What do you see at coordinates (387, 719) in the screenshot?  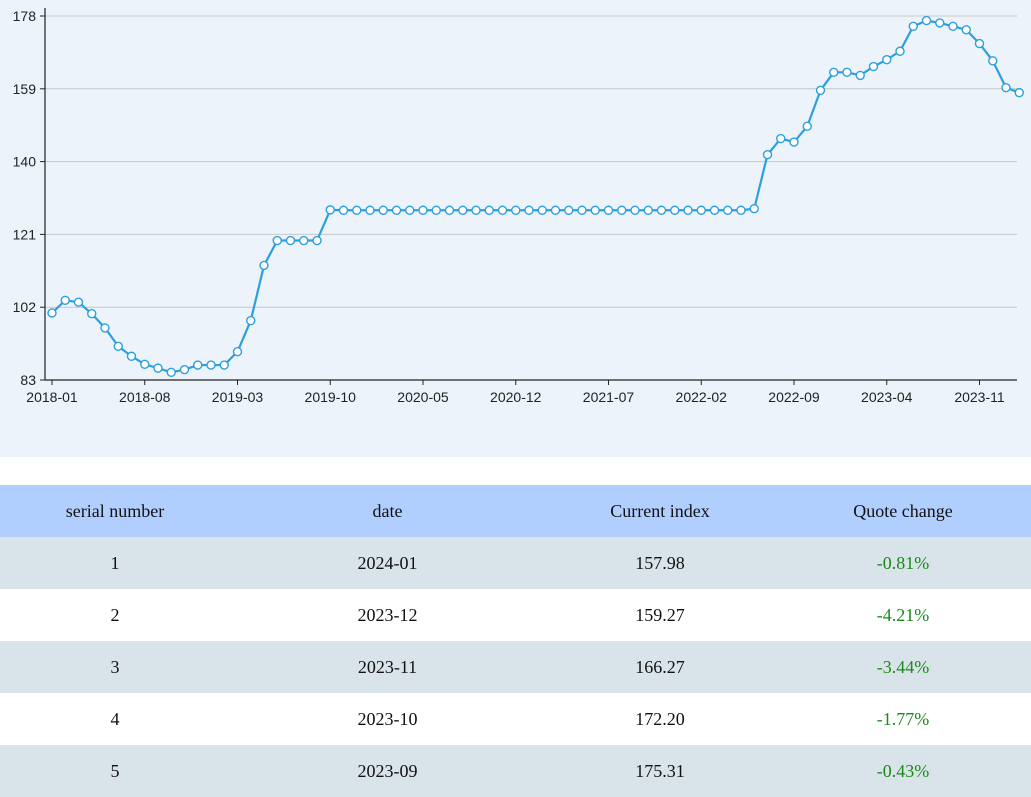 I see `cell-date: 2023-10` at bounding box center [387, 719].